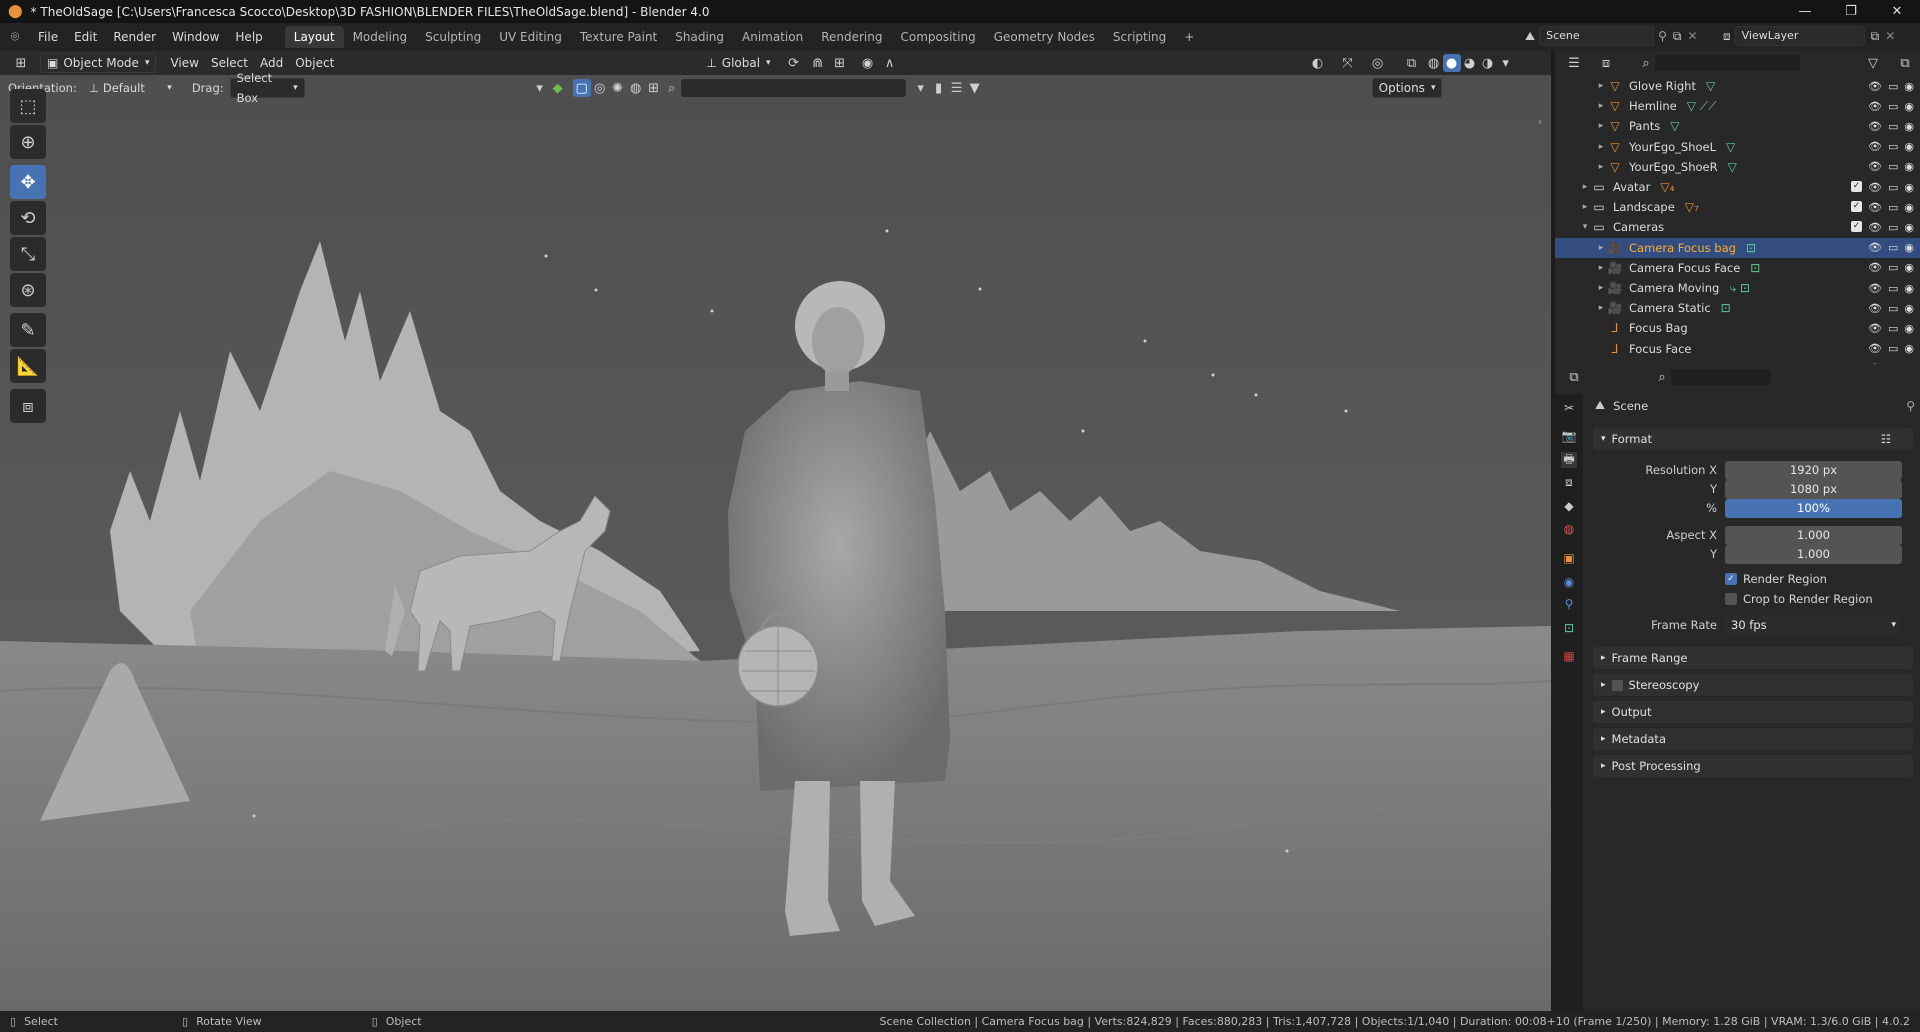  Describe the element at coordinates (1737, 247) in the screenshot. I see `outliner-row: ▸ 🎥 Camera Focus bag ⊡ 👁 ▭ ◉` at that location.